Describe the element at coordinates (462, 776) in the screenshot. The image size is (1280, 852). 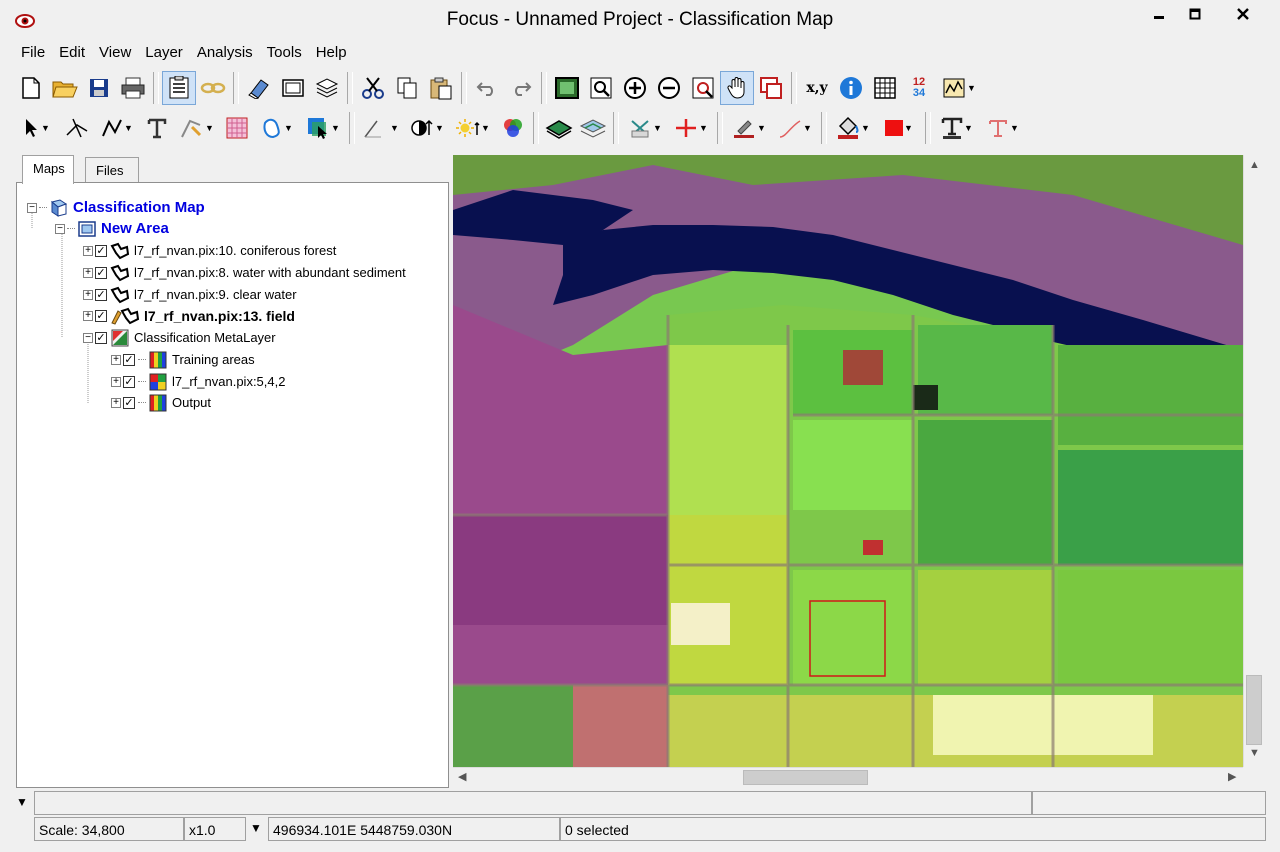
I see `scroll-left-icon: ◀` at that location.